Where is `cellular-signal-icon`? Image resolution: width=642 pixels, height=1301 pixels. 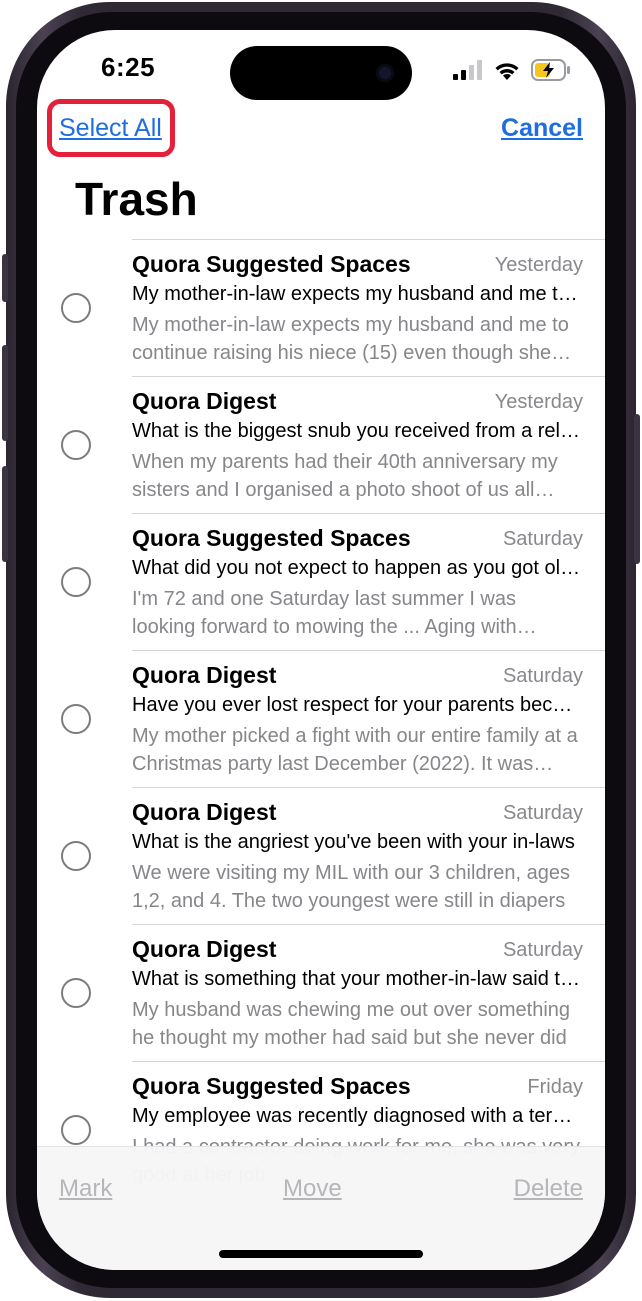
cellular-signal-icon is located at coordinates (467, 70).